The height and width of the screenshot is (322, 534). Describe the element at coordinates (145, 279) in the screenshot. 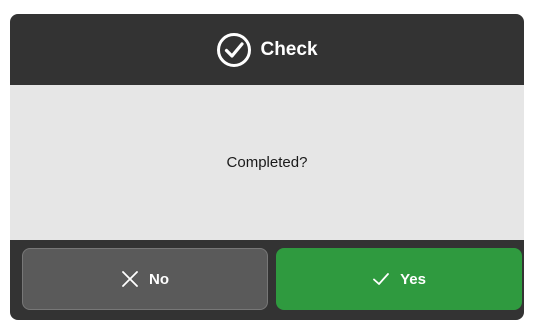

I see `no-button: No` at that location.